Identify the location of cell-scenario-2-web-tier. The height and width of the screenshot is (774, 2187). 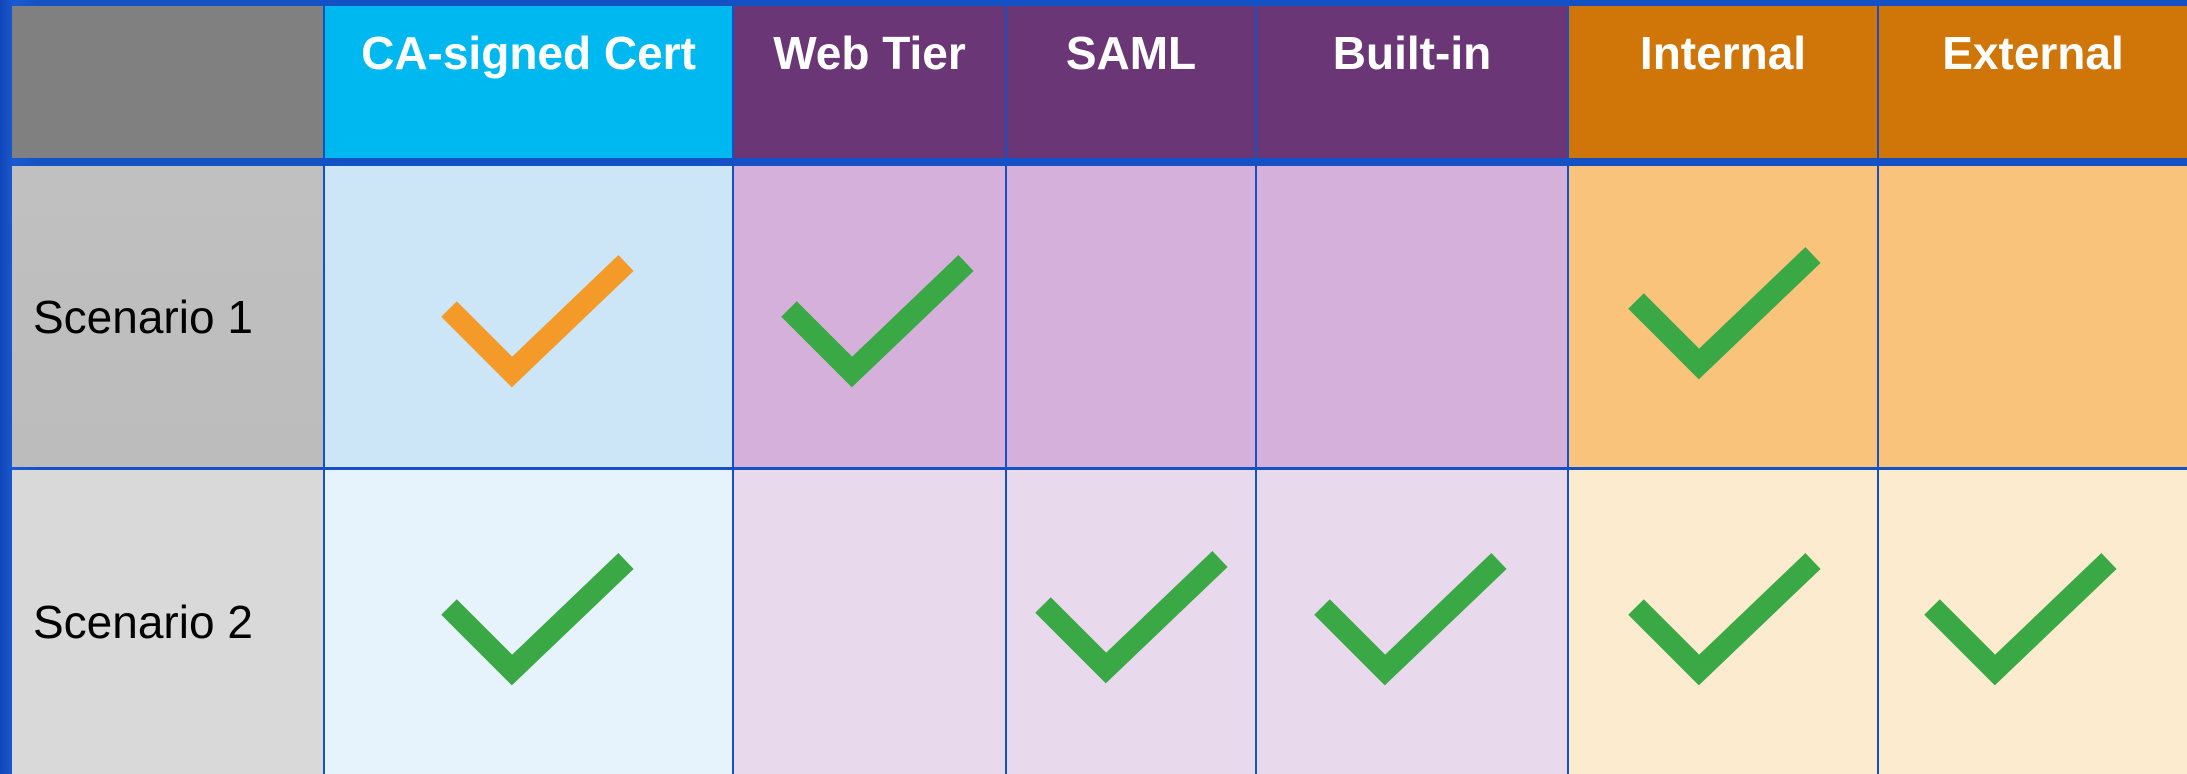
(869, 622).